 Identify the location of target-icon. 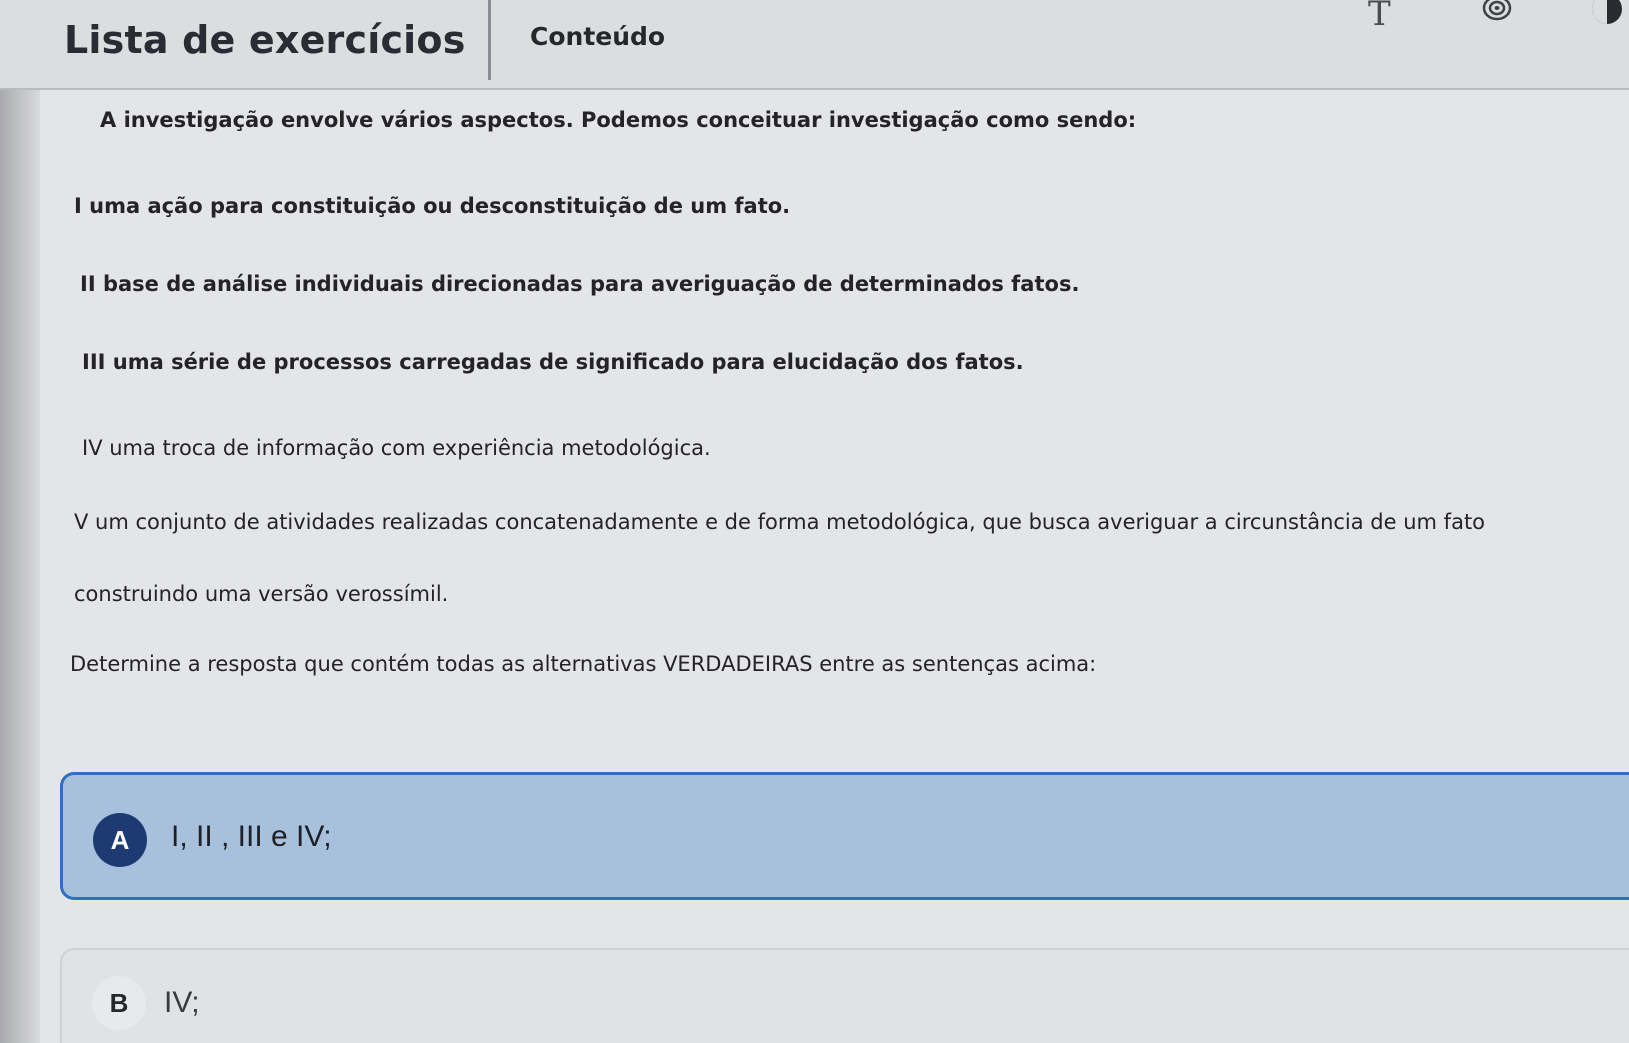
(1497, 11).